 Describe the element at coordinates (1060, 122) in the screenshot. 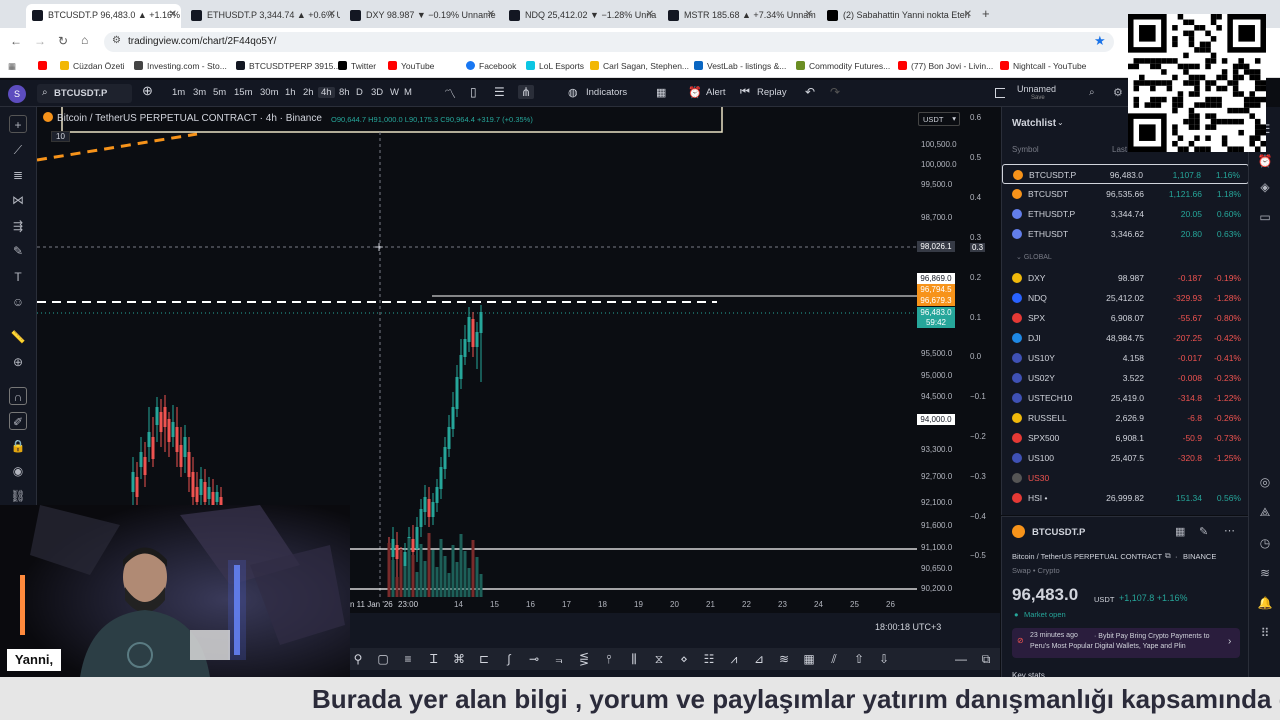

I see `chevron-down-icon: ⌄` at that location.